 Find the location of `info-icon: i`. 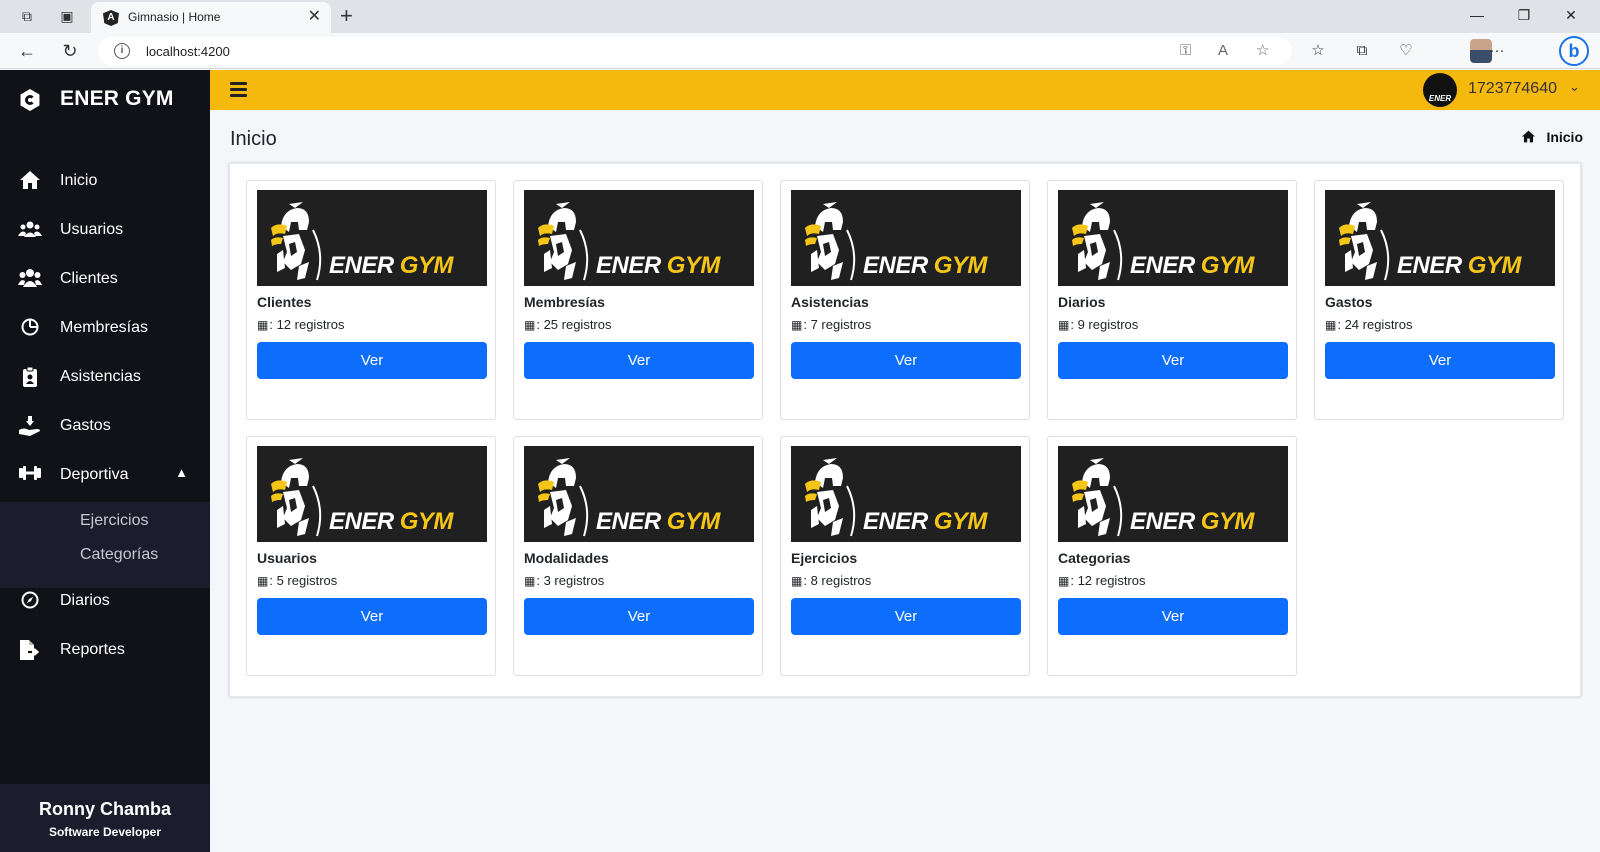

info-icon: i is located at coordinates (122, 51).